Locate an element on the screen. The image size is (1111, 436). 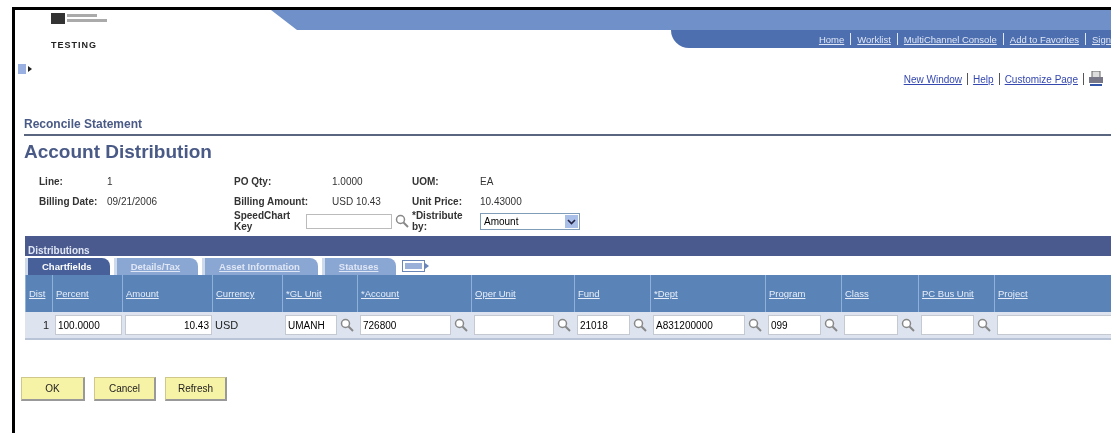
action-button: Refresh is located at coordinates (196, 389).